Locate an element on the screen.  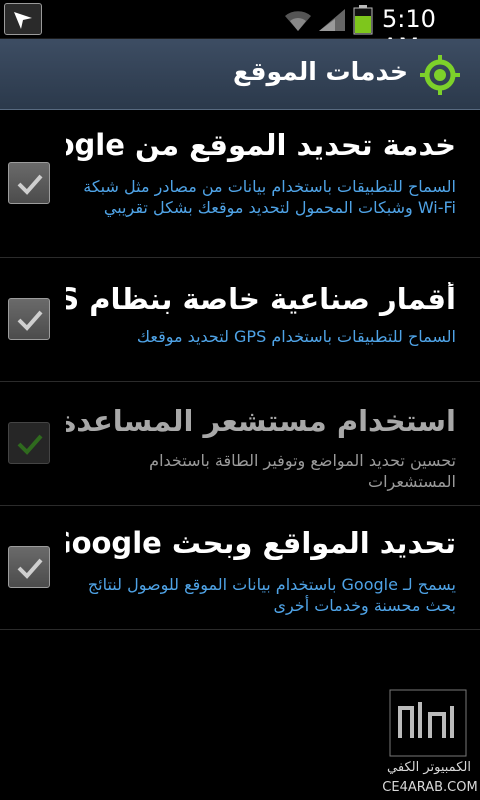
gps-checkbox is located at coordinates (29, 319).